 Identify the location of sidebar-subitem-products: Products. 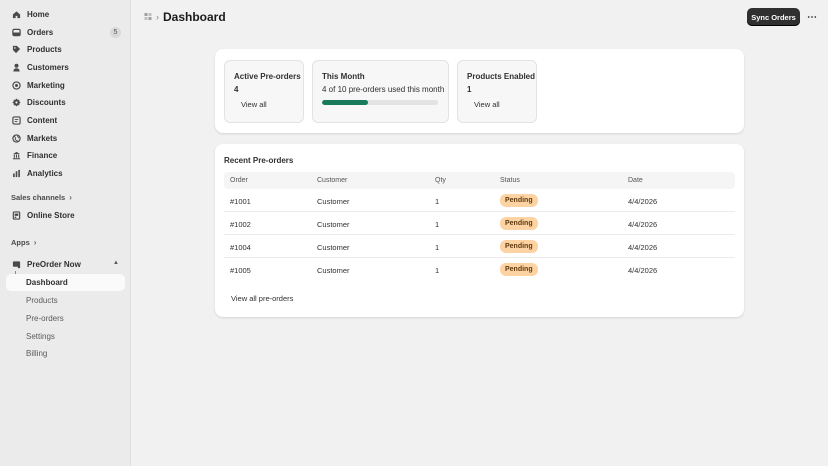
(42, 300).